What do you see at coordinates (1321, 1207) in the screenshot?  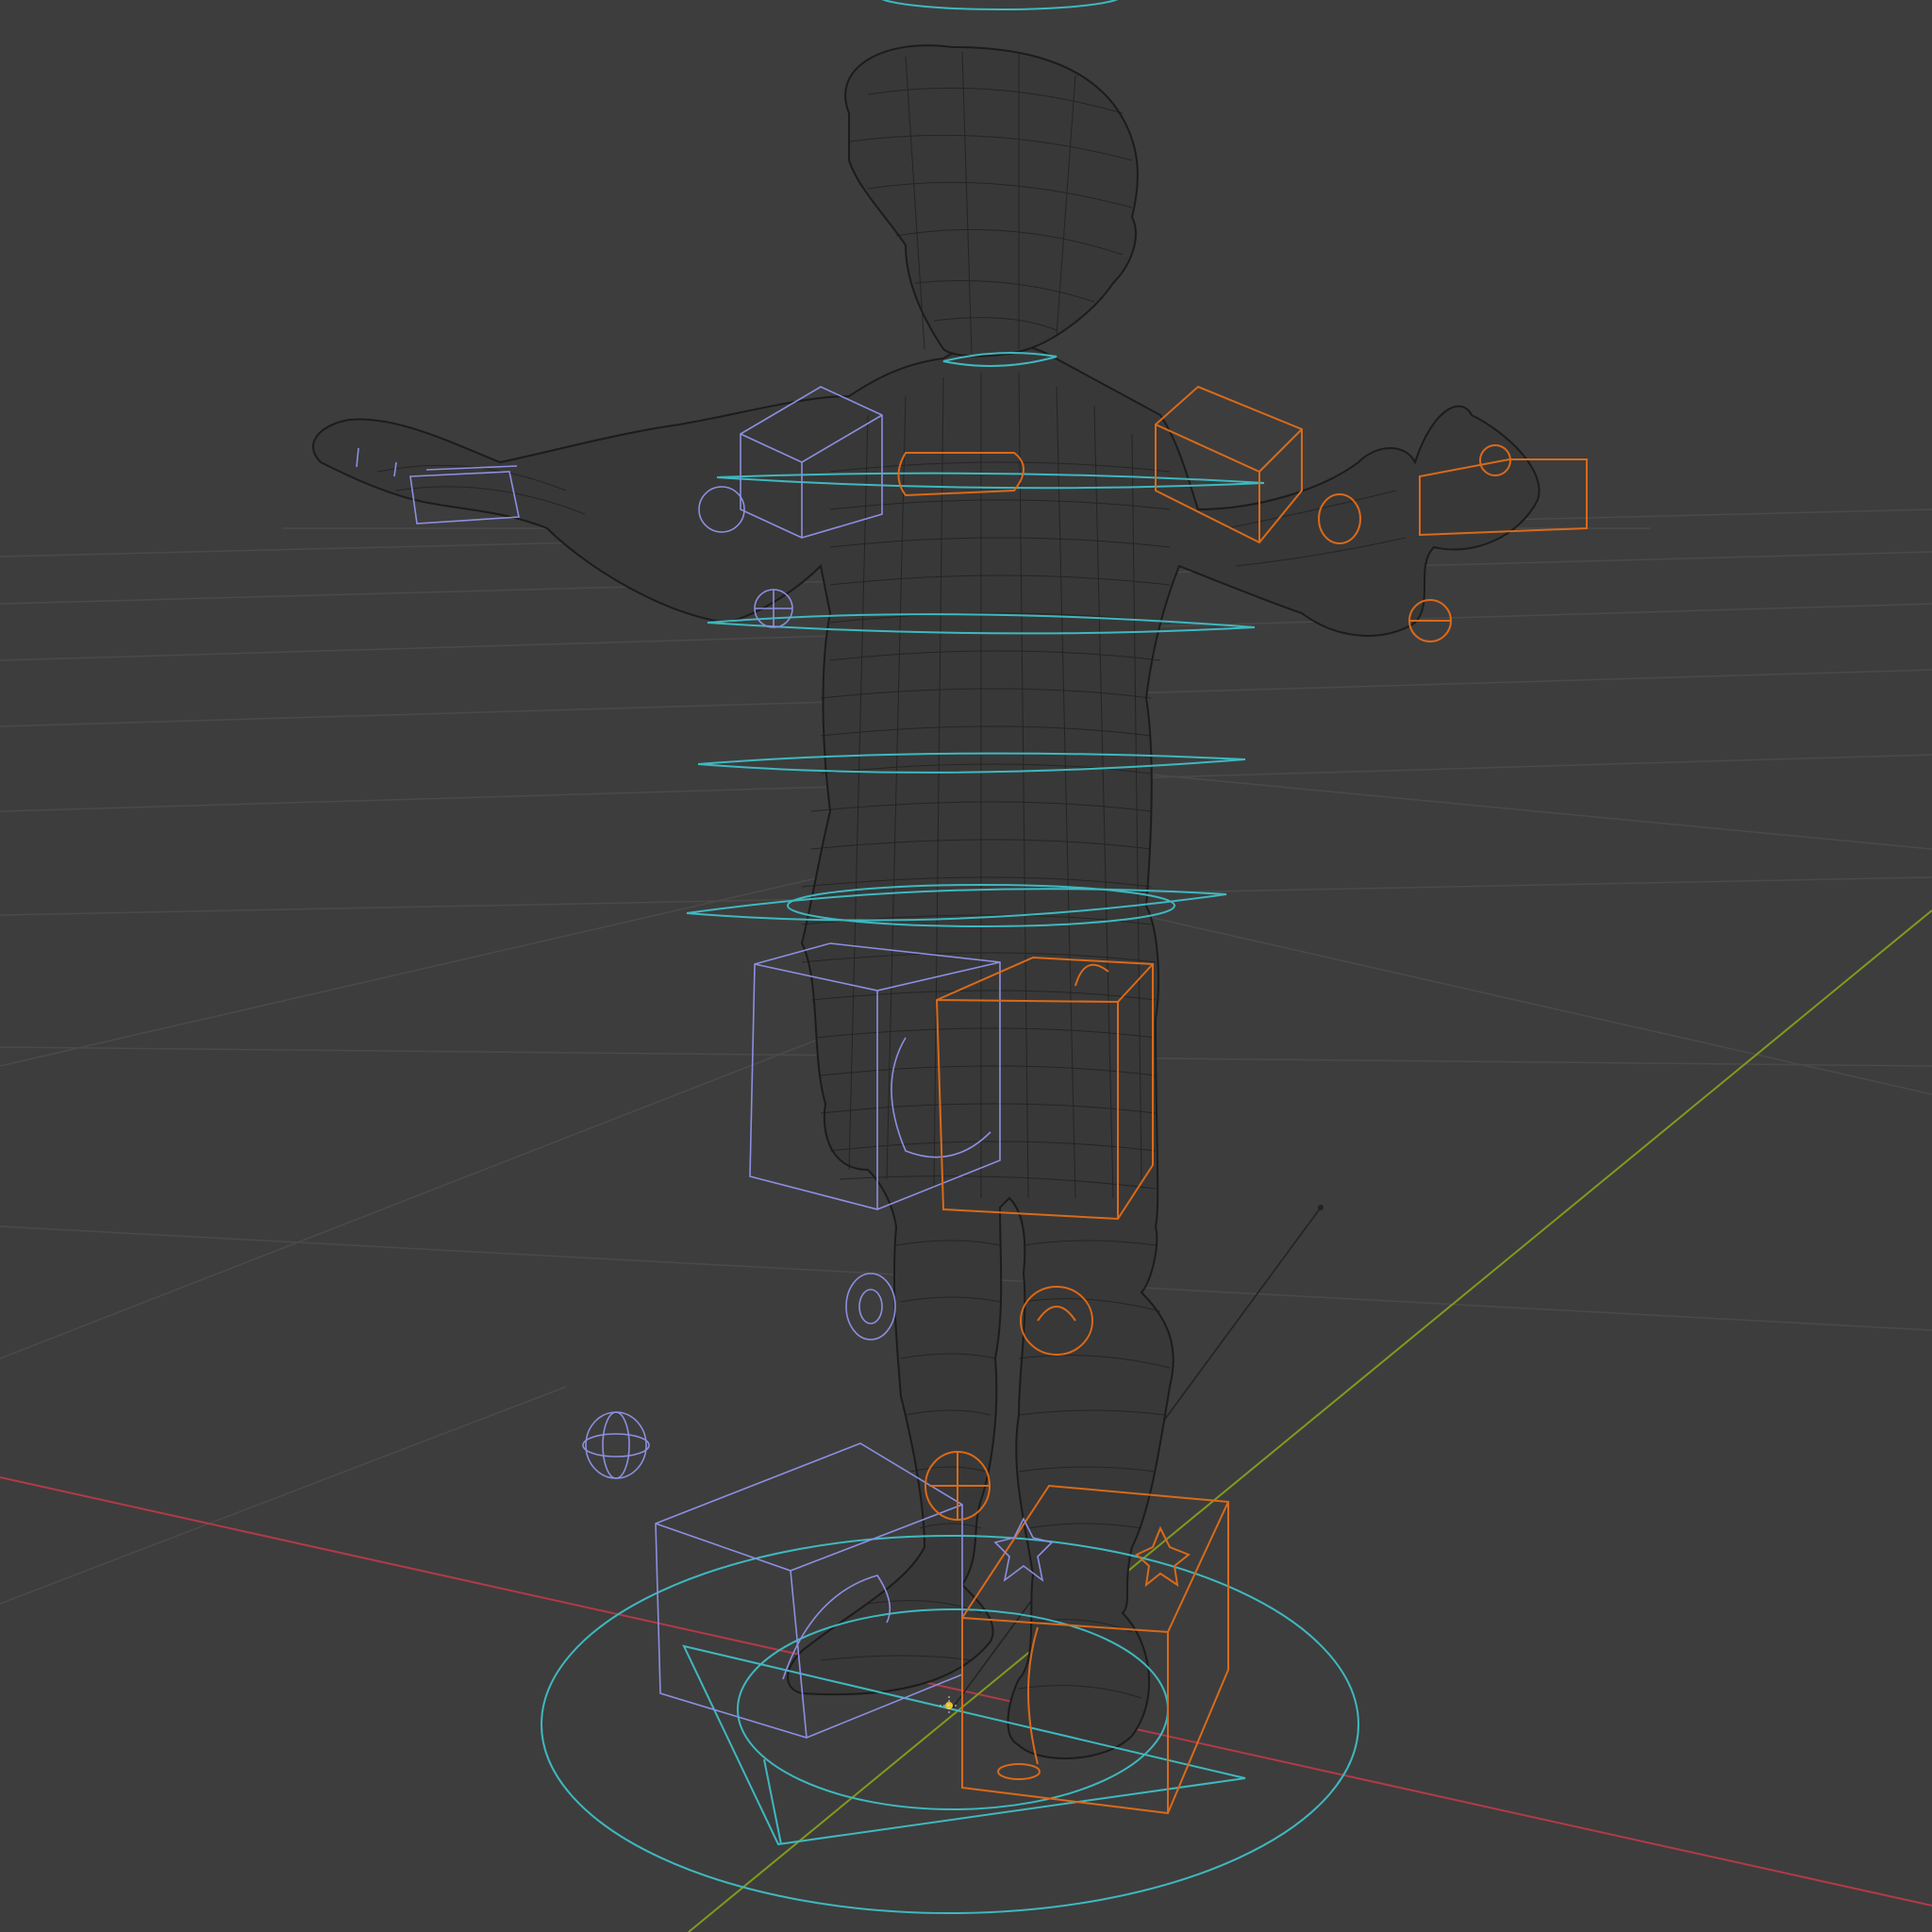 I see `light-icon` at bounding box center [1321, 1207].